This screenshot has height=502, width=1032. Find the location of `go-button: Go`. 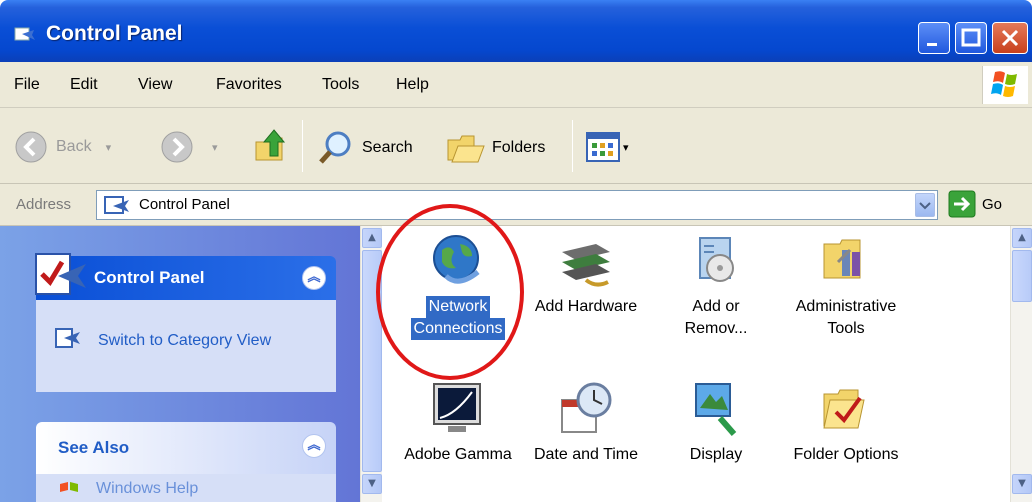

go-button: Go is located at coordinates (975, 204).